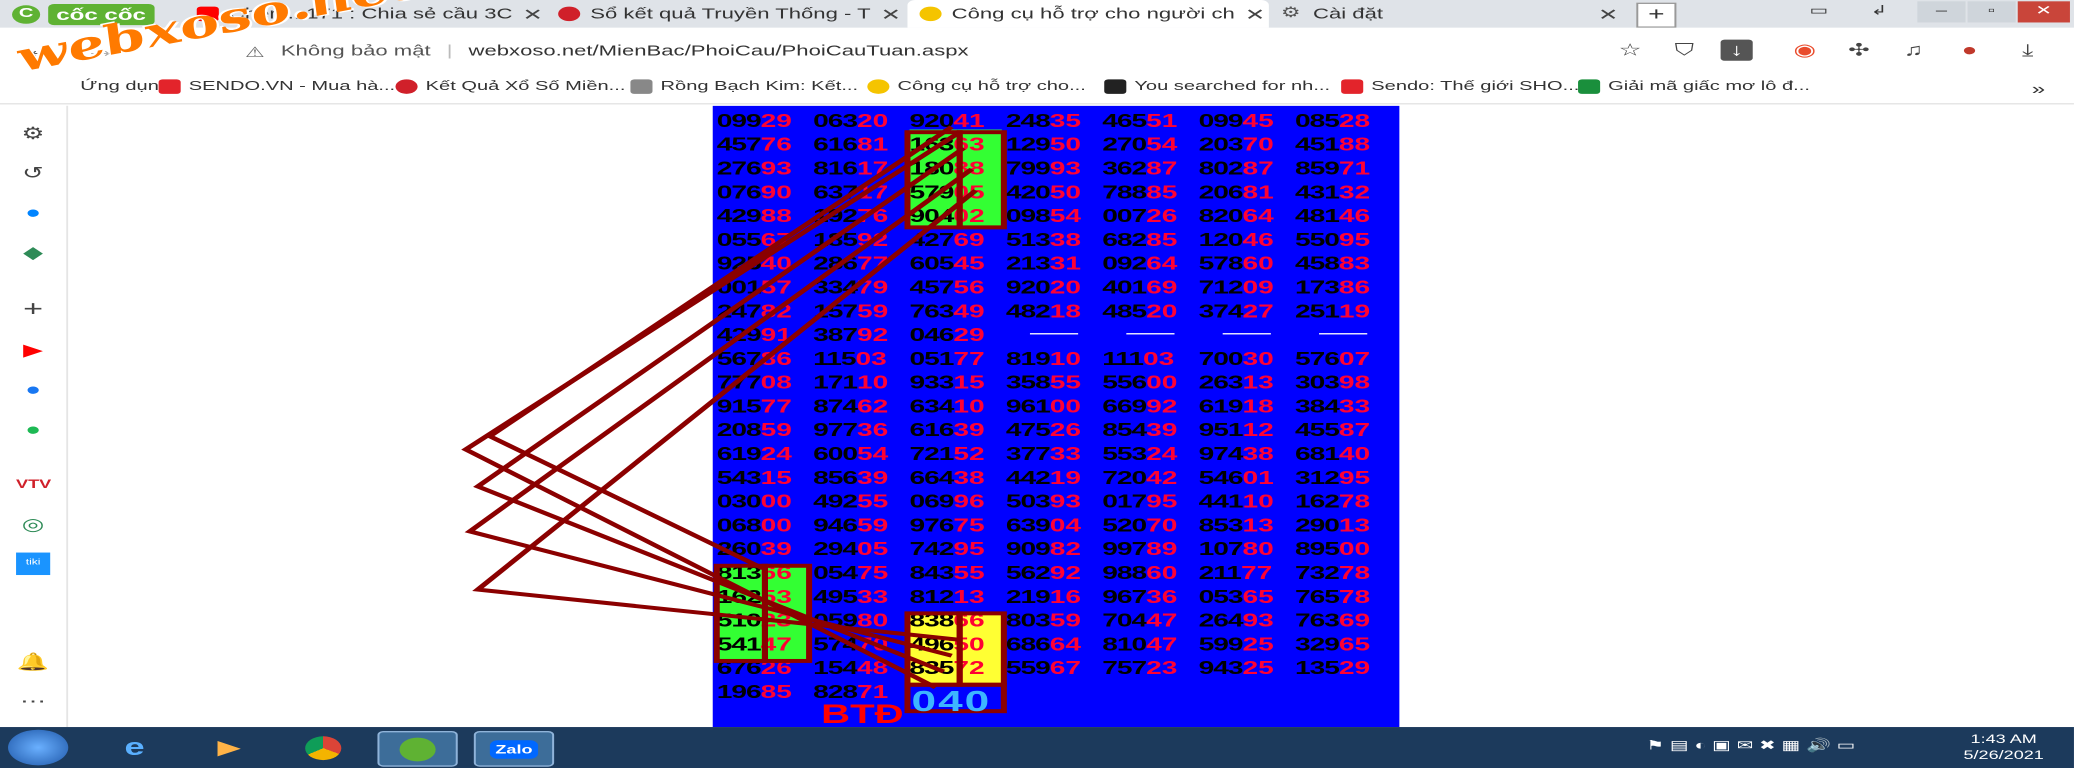 This screenshot has height=768, width=2074. What do you see at coordinates (951, 701) in the screenshot?
I see `prediction-number: 040` at bounding box center [951, 701].